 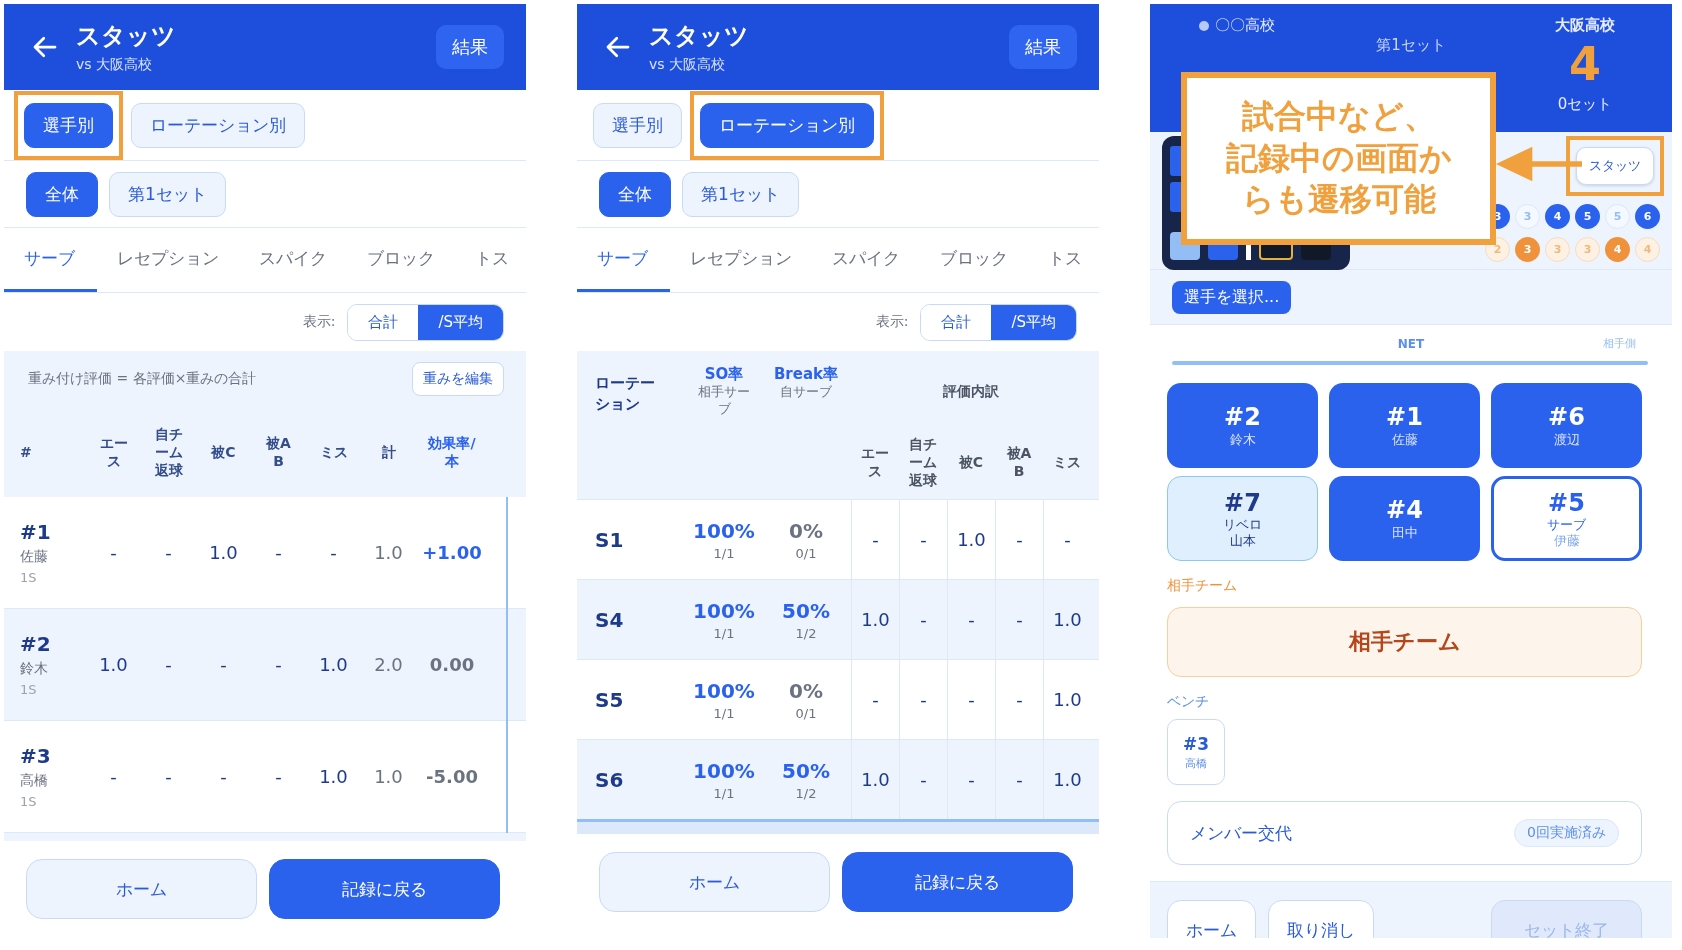 I want to click on bottom-button: ホーム, so click(x=1211, y=919).